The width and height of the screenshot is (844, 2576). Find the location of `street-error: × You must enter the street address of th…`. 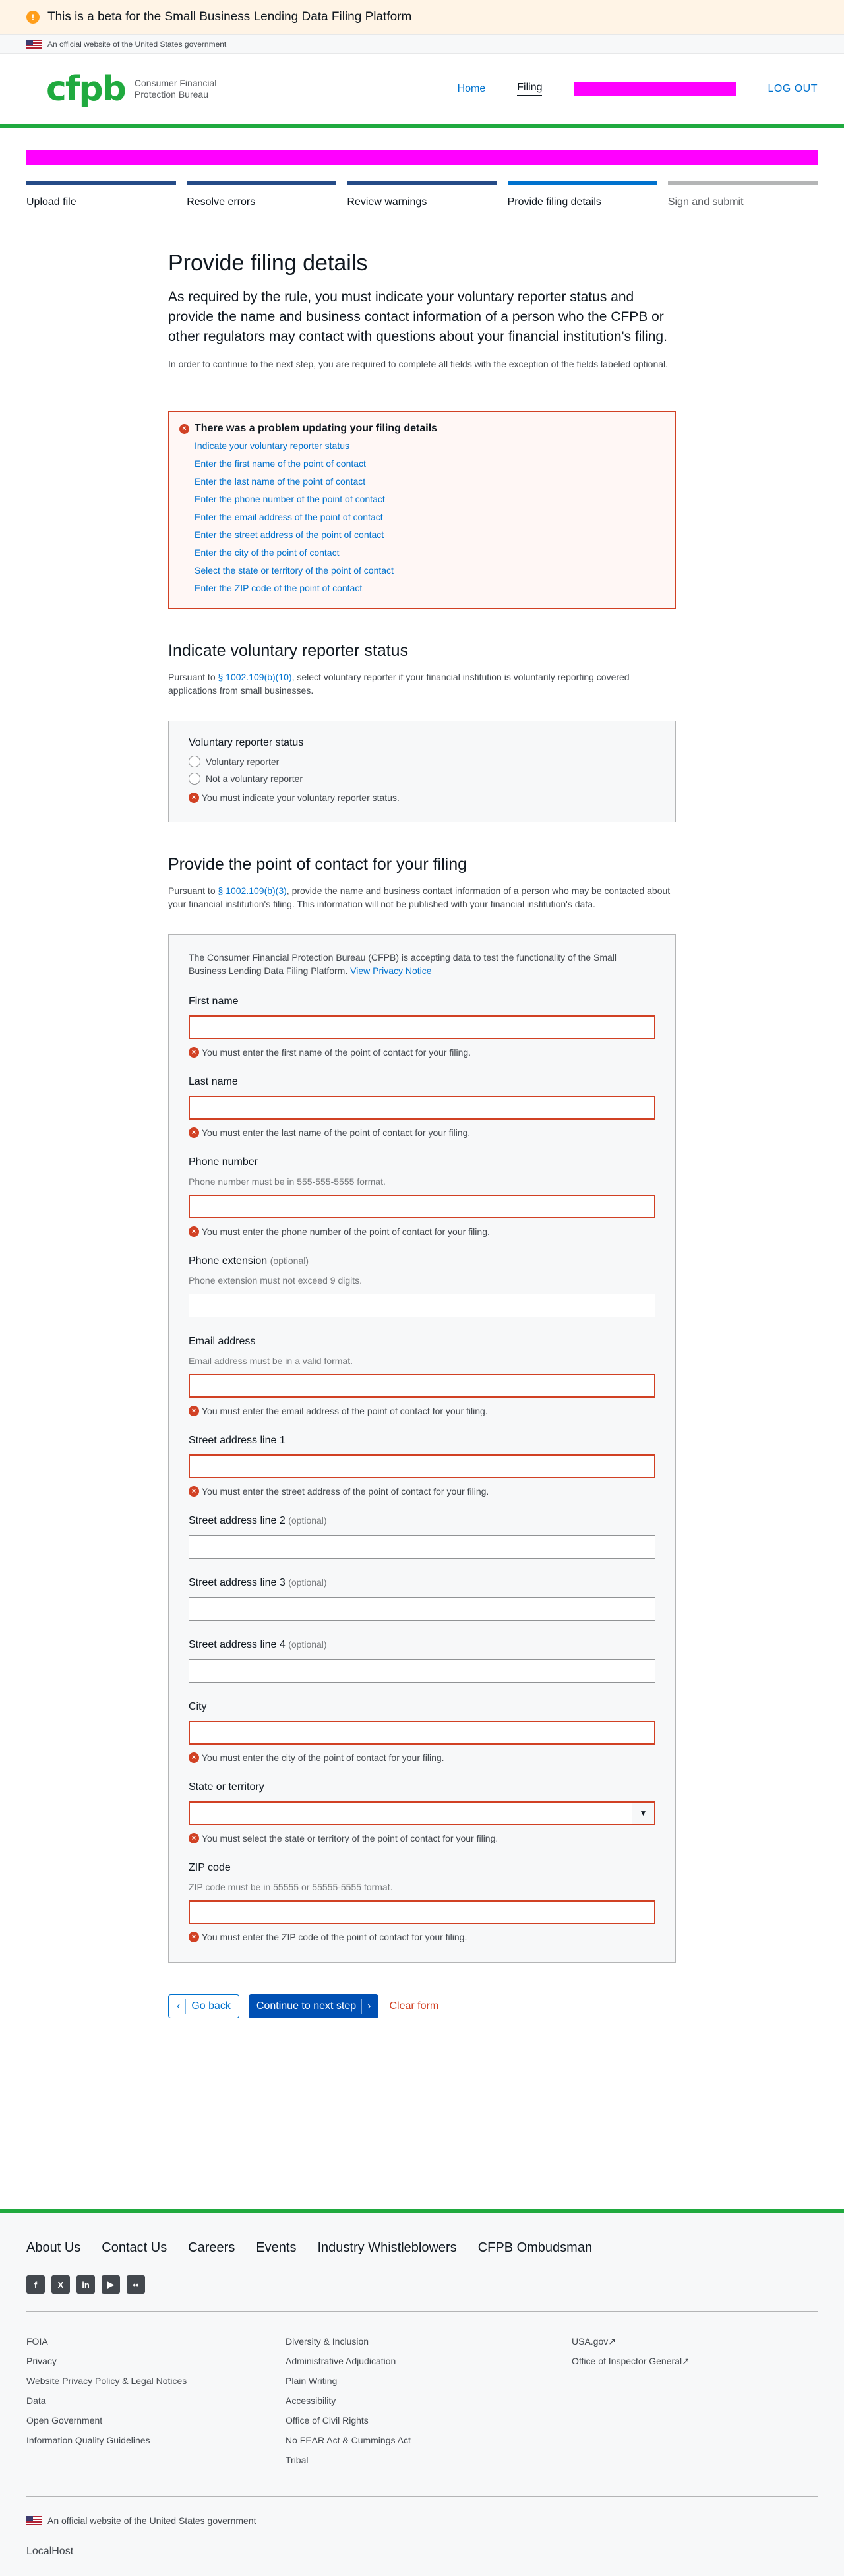

street-error: × You must enter the street address of th… is located at coordinates (422, 1491).